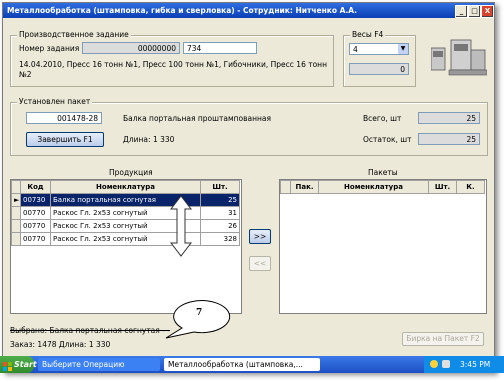  What do you see at coordinates (49, 48) in the screenshot?
I see `task-number-label: Номер задания` at bounding box center [49, 48].